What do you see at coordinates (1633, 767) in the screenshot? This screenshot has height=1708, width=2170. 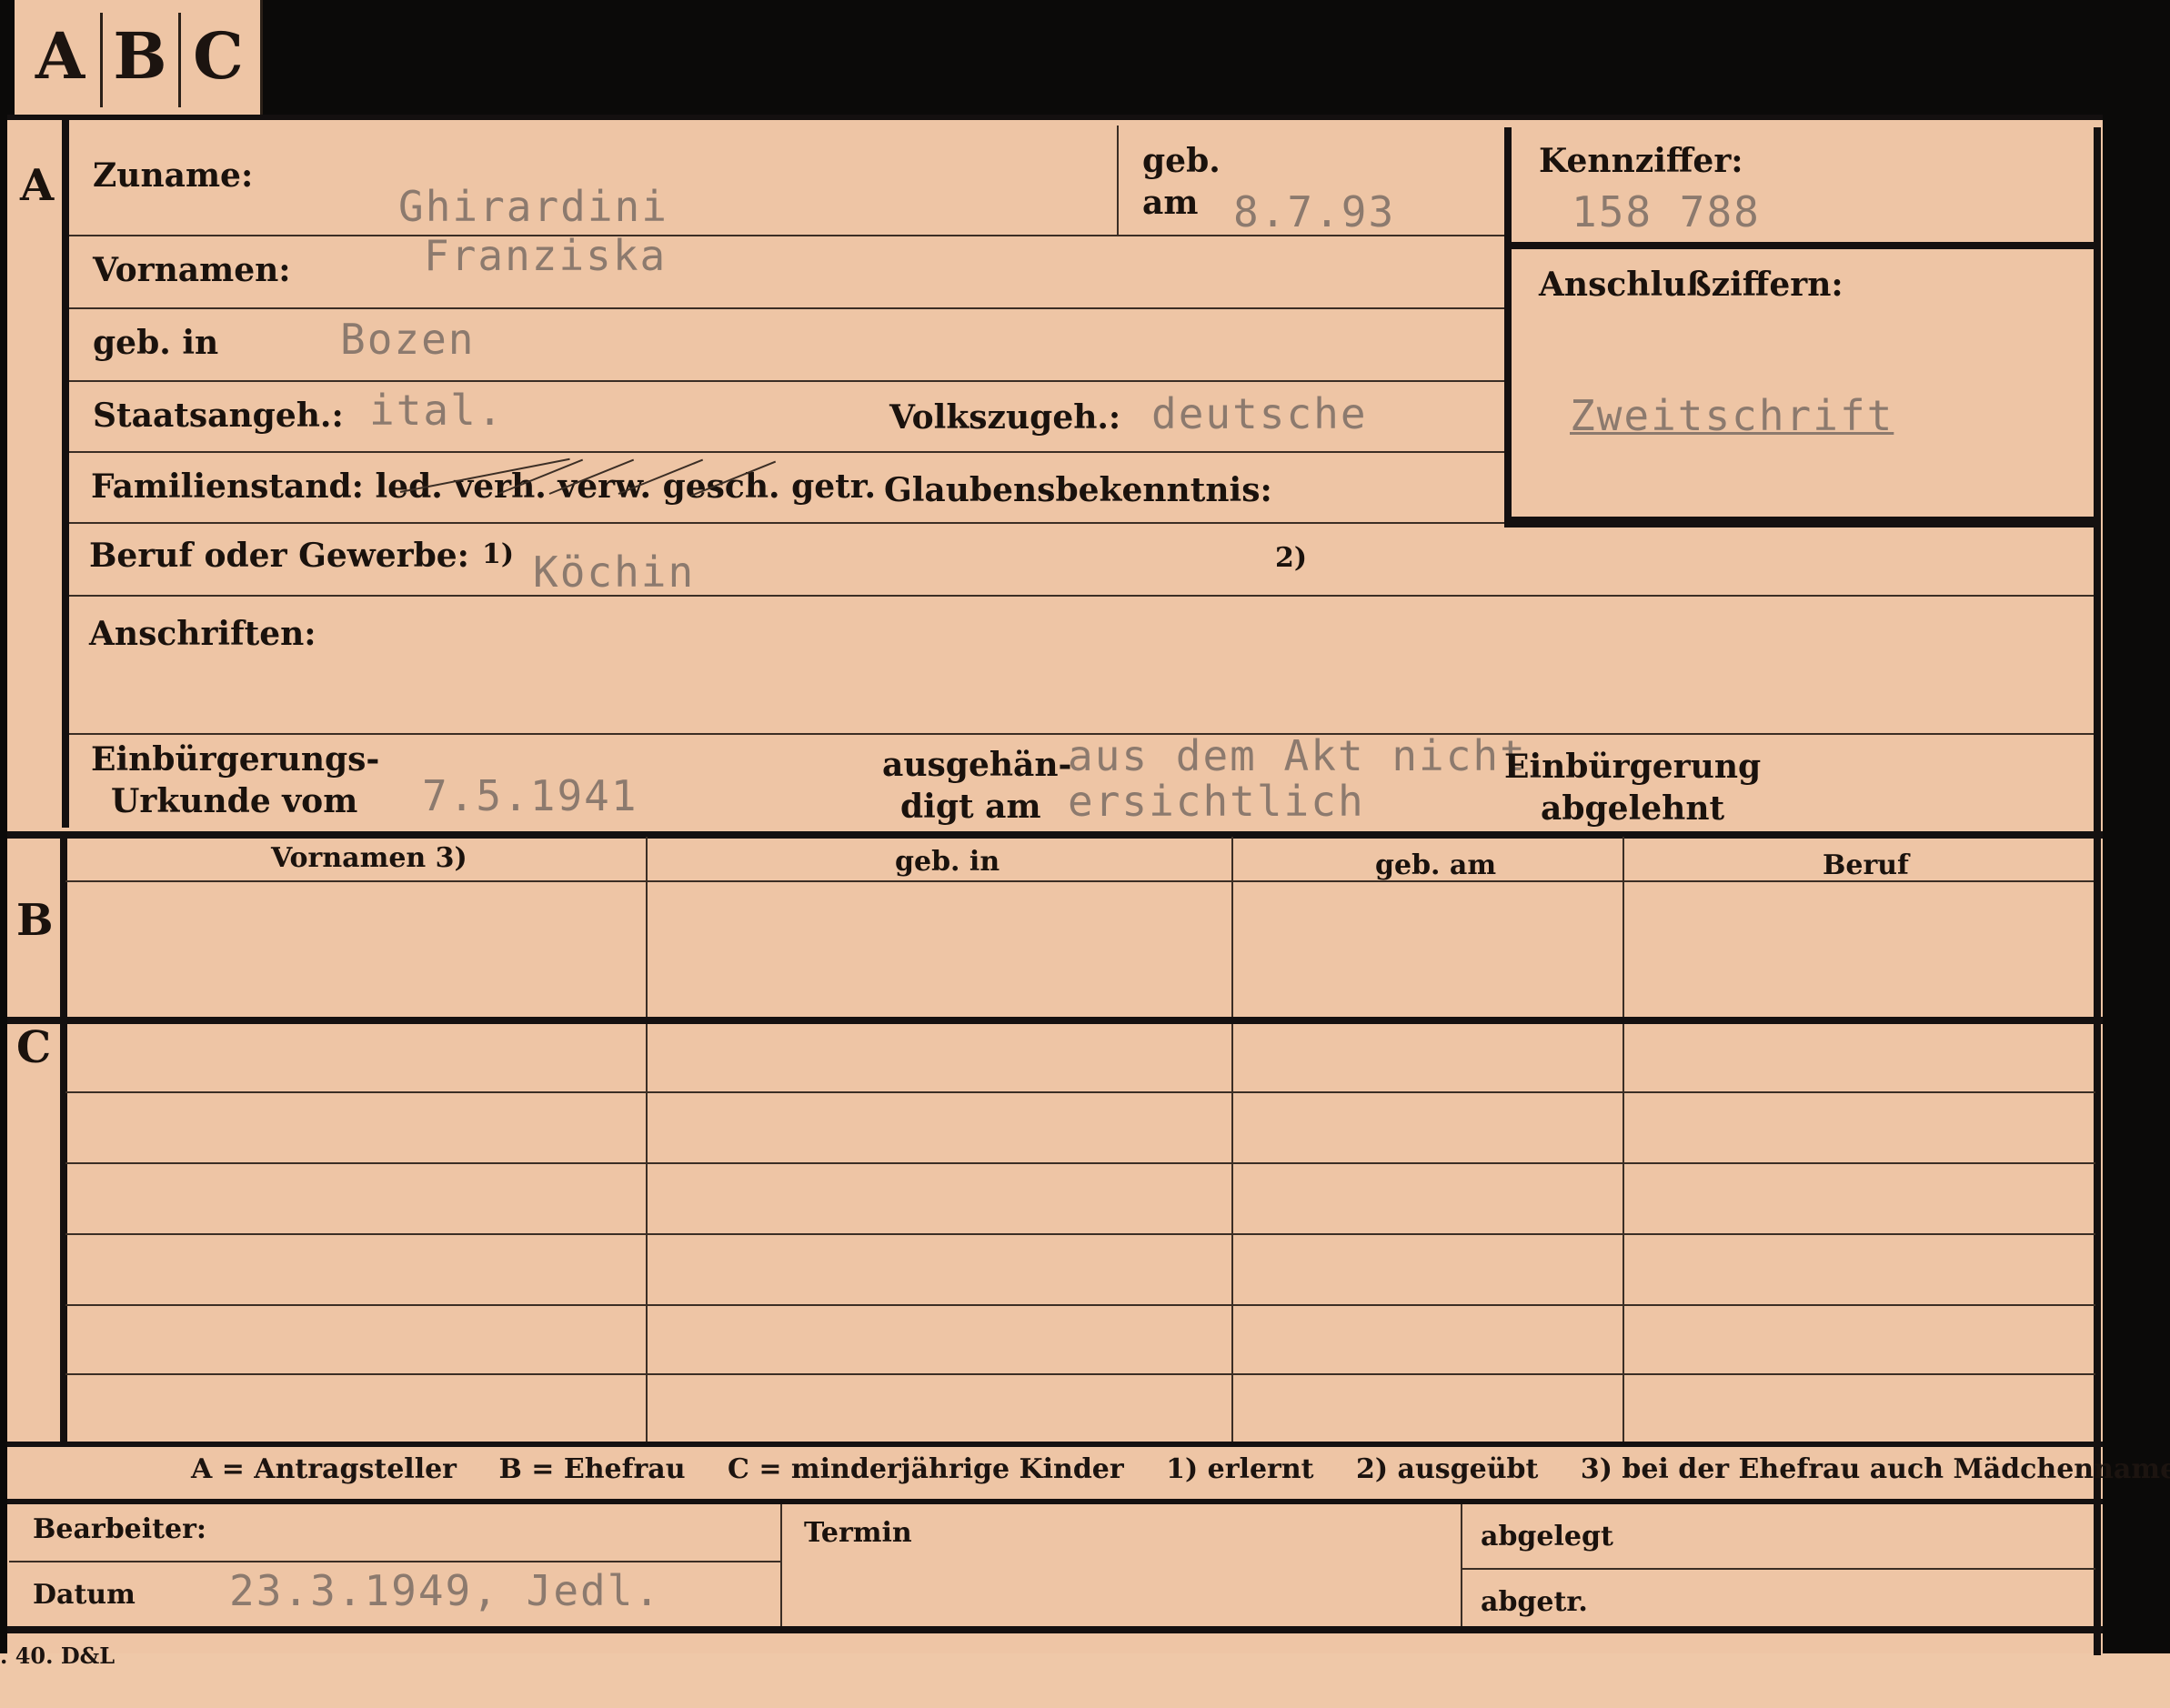 I see `einbuergerung-abgelehnt-label: Einbürgerung` at bounding box center [1633, 767].